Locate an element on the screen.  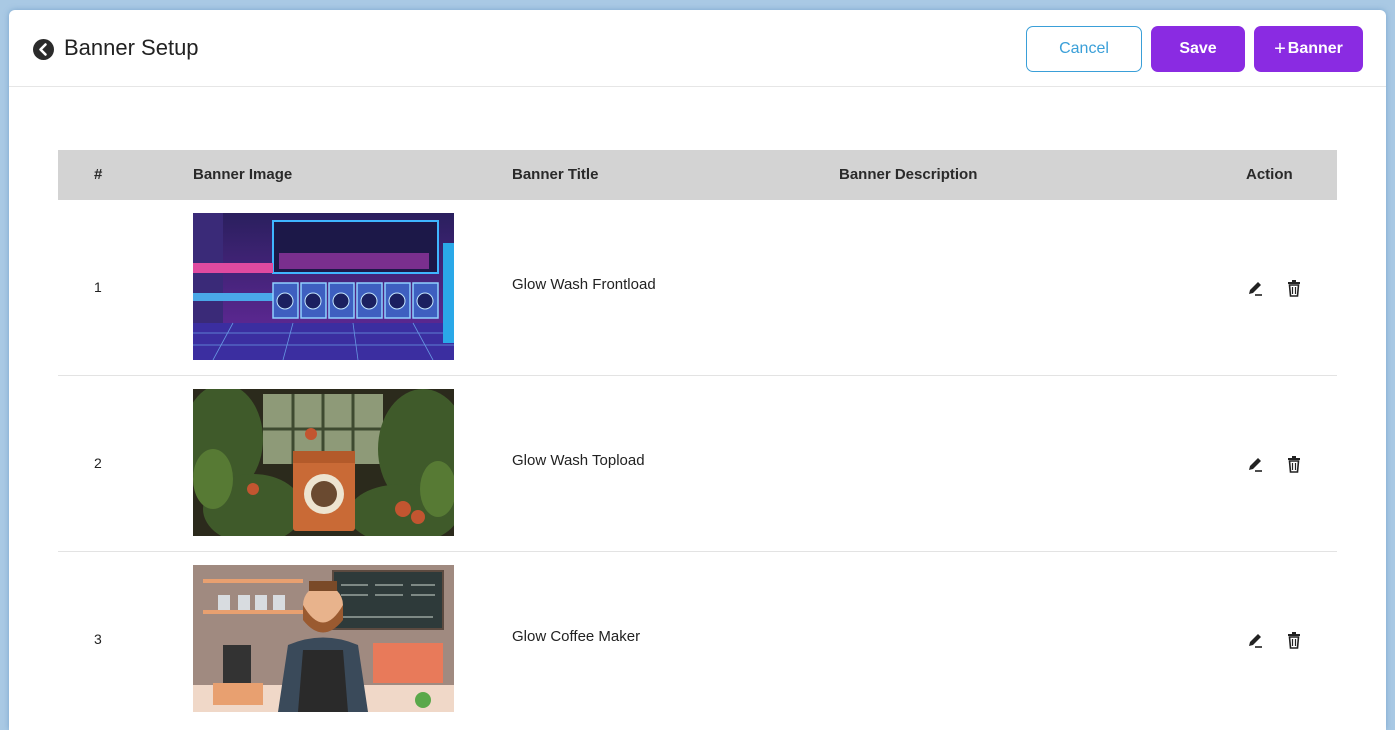
row-index: 3 is located at coordinates (98, 639).